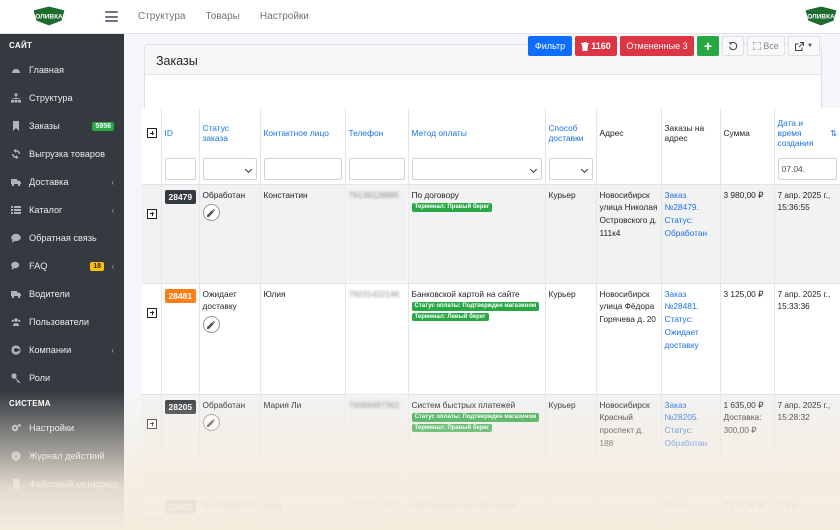 The image size is (840, 530). What do you see at coordinates (596, 46) in the screenshot?
I see `delete-button: 1160` at bounding box center [596, 46].